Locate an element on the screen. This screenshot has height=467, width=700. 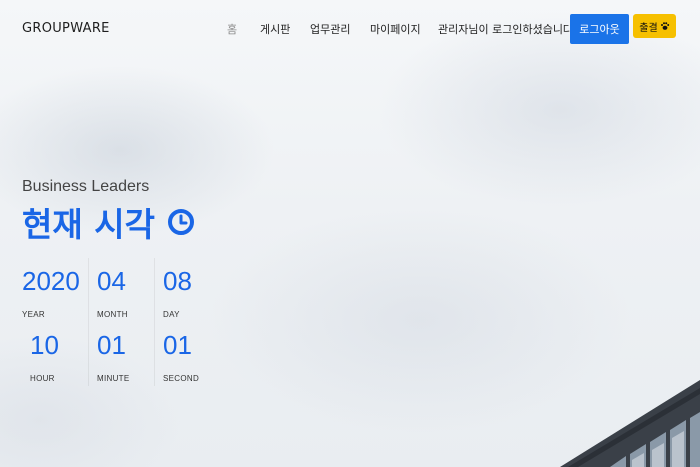
clock-icon is located at coordinates (180, 222).